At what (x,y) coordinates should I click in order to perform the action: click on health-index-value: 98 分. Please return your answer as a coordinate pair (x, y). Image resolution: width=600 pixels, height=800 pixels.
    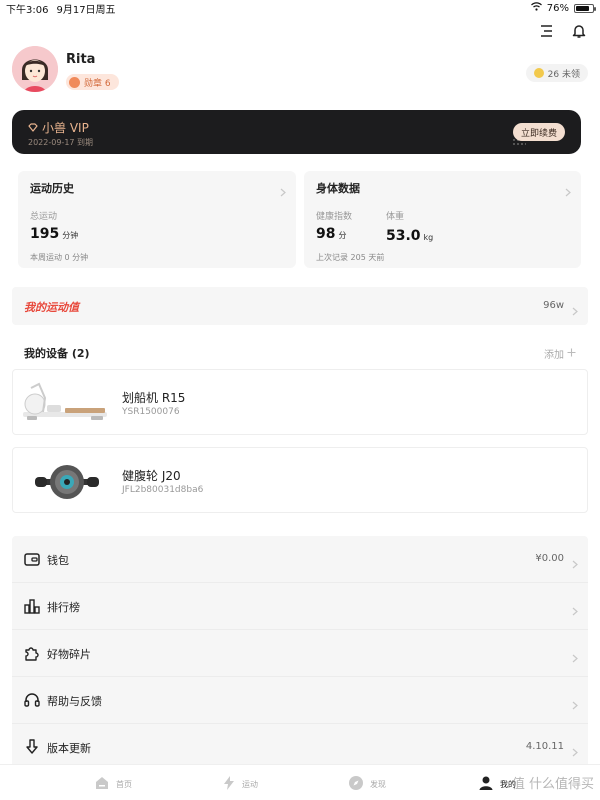
    Looking at the image, I should click on (331, 234).